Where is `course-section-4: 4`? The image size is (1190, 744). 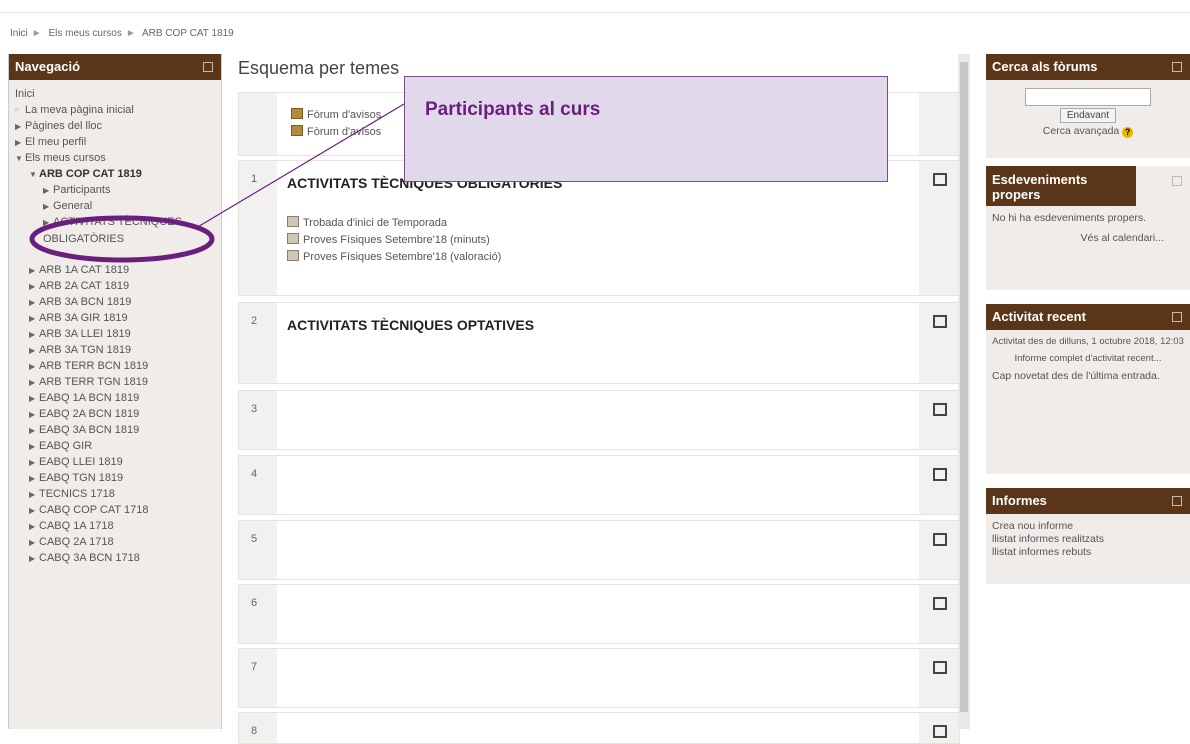
course-section-4: 4 is located at coordinates (599, 485).